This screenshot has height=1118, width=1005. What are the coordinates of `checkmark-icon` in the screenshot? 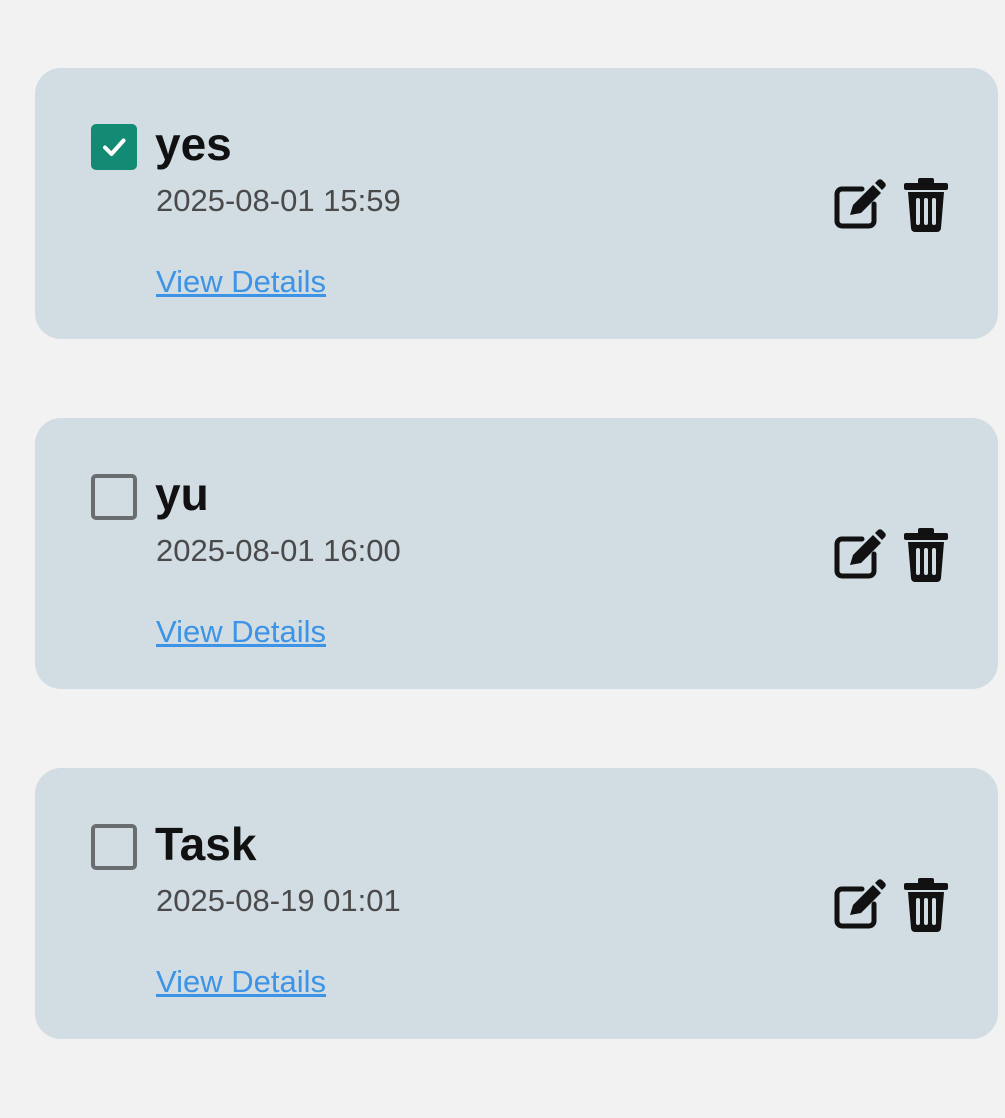 It's located at (114, 147).